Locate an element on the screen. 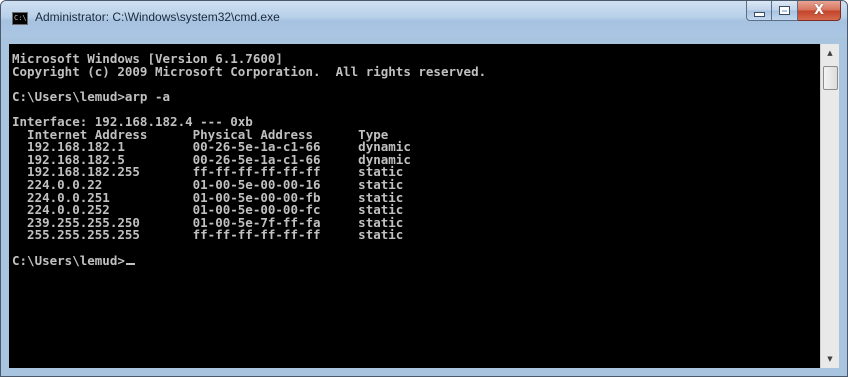 Image resolution: width=848 pixels, height=377 pixels. maximize-button is located at coordinates (785, 11).